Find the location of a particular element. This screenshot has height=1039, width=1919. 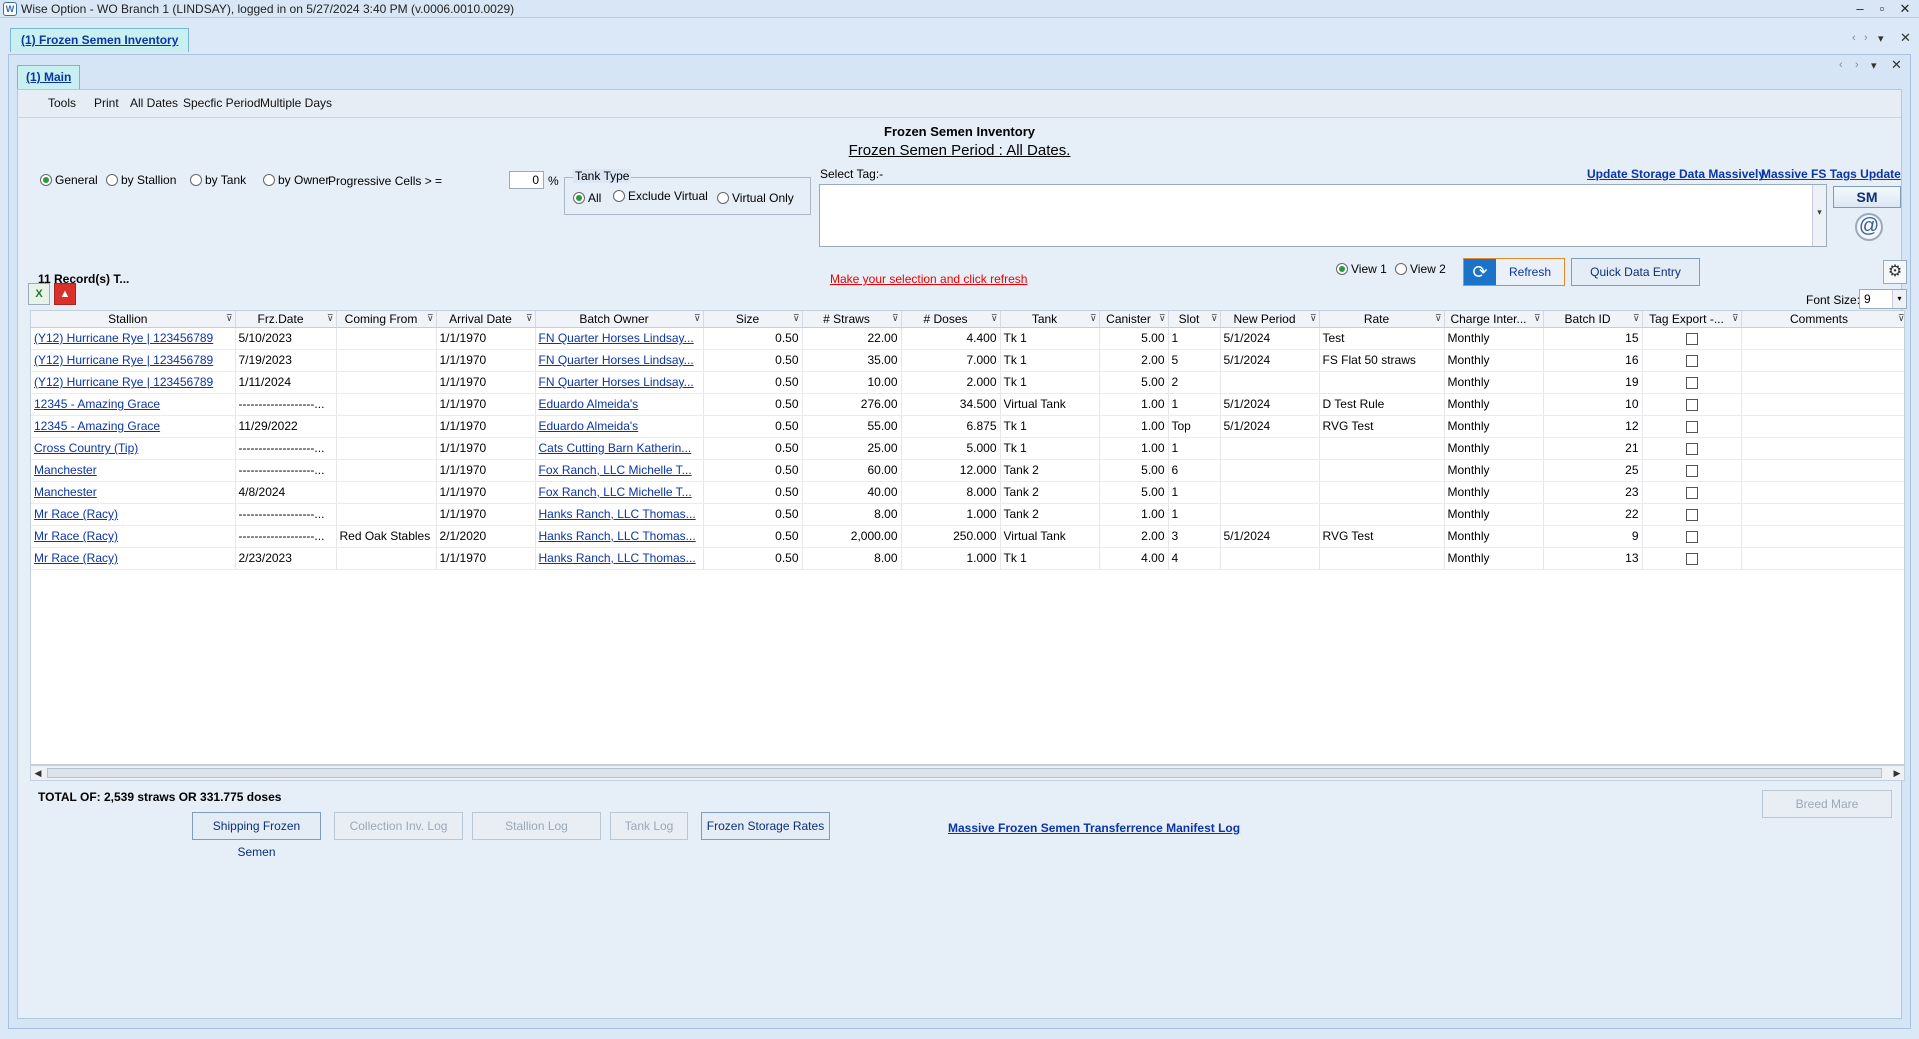

inner-tab-next-icon: › is located at coordinates (1857, 65).